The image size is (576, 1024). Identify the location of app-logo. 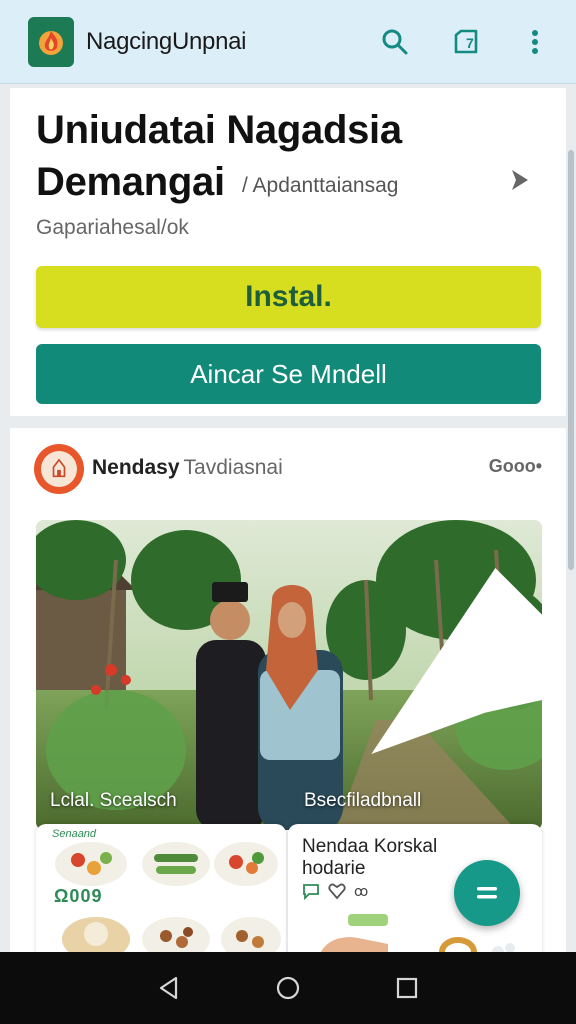
(51, 41).